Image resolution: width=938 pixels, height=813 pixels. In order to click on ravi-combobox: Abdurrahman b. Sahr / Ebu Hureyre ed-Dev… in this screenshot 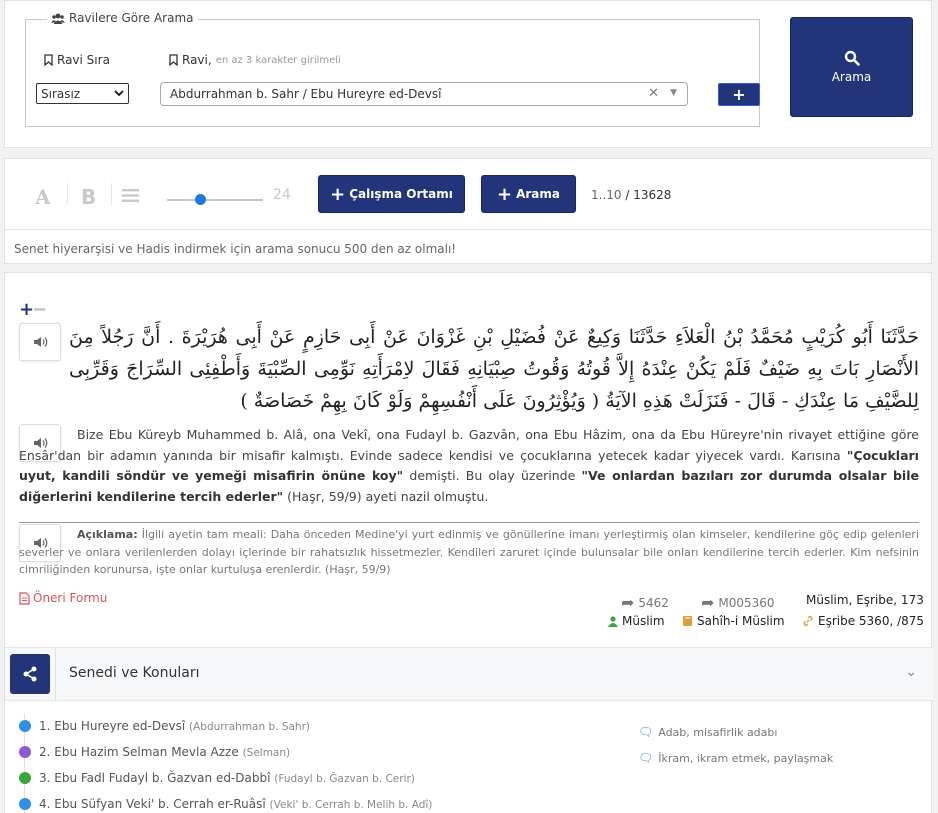, I will do `click(424, 94)`.